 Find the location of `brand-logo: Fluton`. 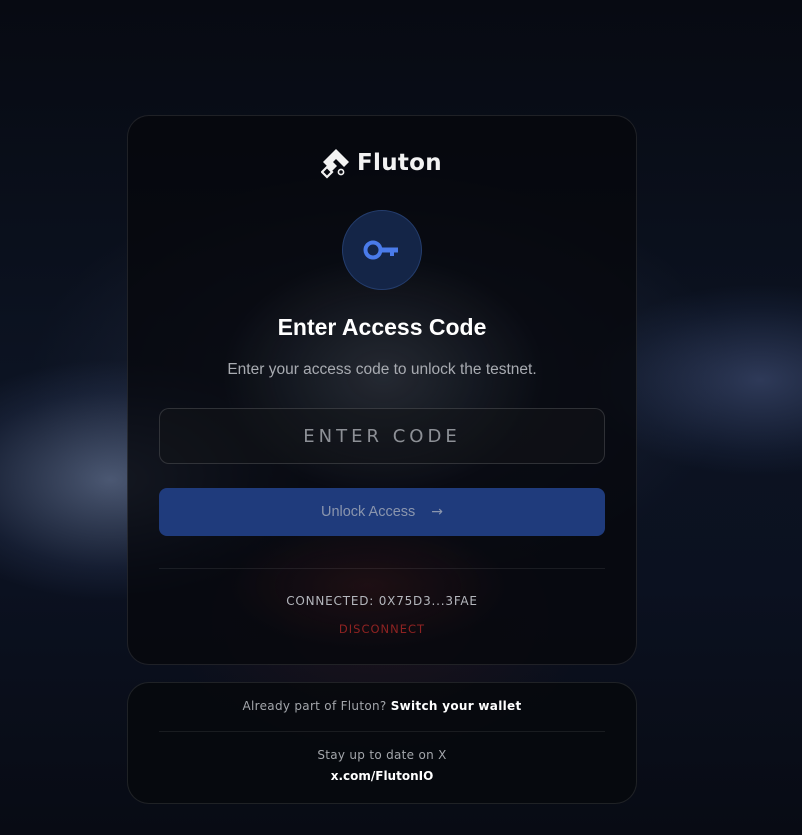

brand-logo: Fluton is located at coordinates (383, 163).